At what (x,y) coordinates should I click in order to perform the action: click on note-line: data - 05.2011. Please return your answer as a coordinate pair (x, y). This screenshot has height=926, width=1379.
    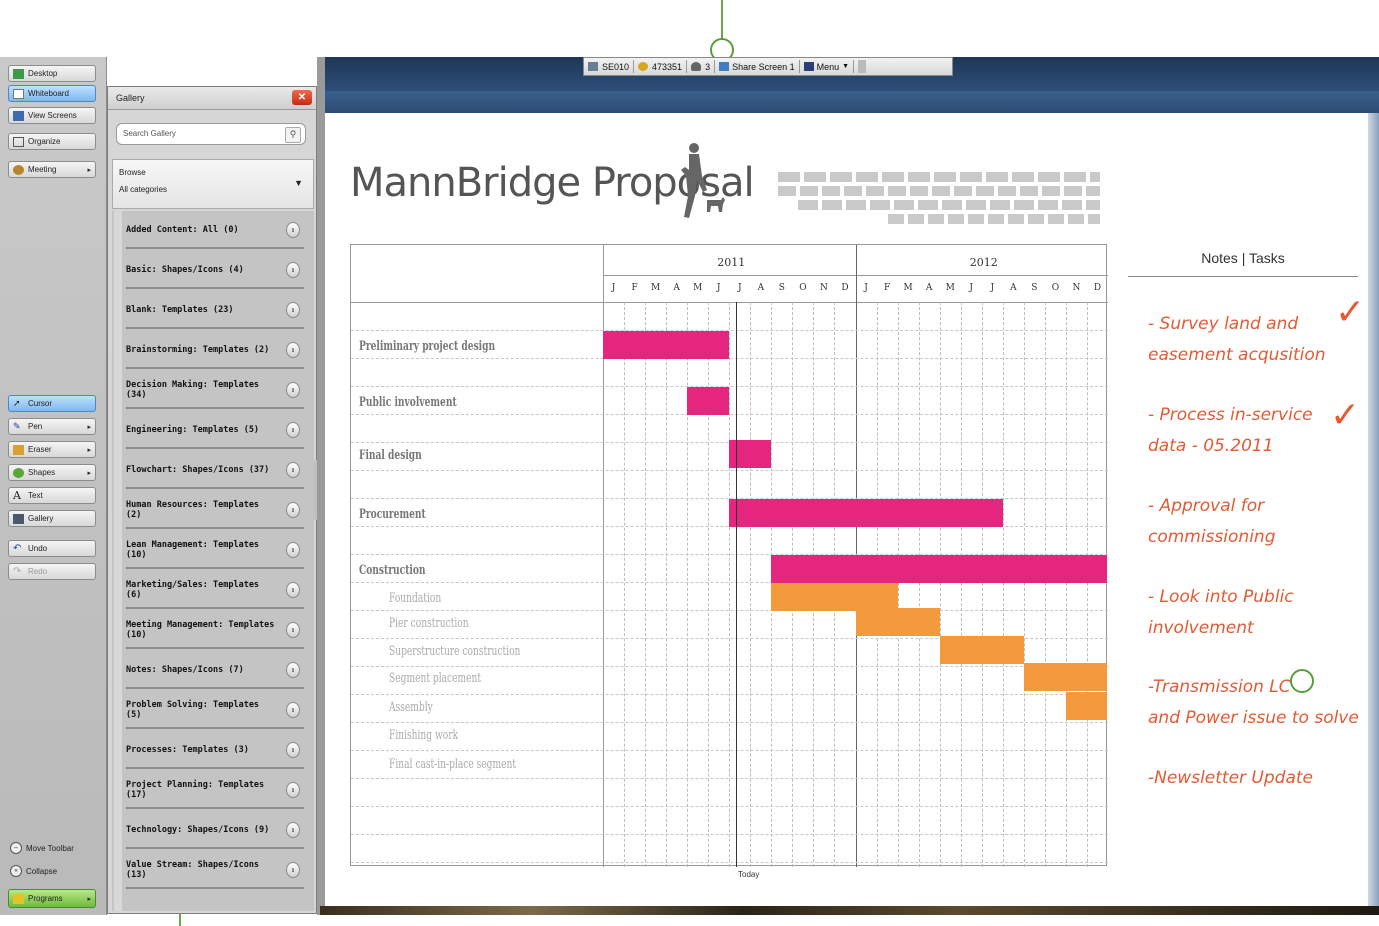
    Looking at the image, I should click on (1211, 446).